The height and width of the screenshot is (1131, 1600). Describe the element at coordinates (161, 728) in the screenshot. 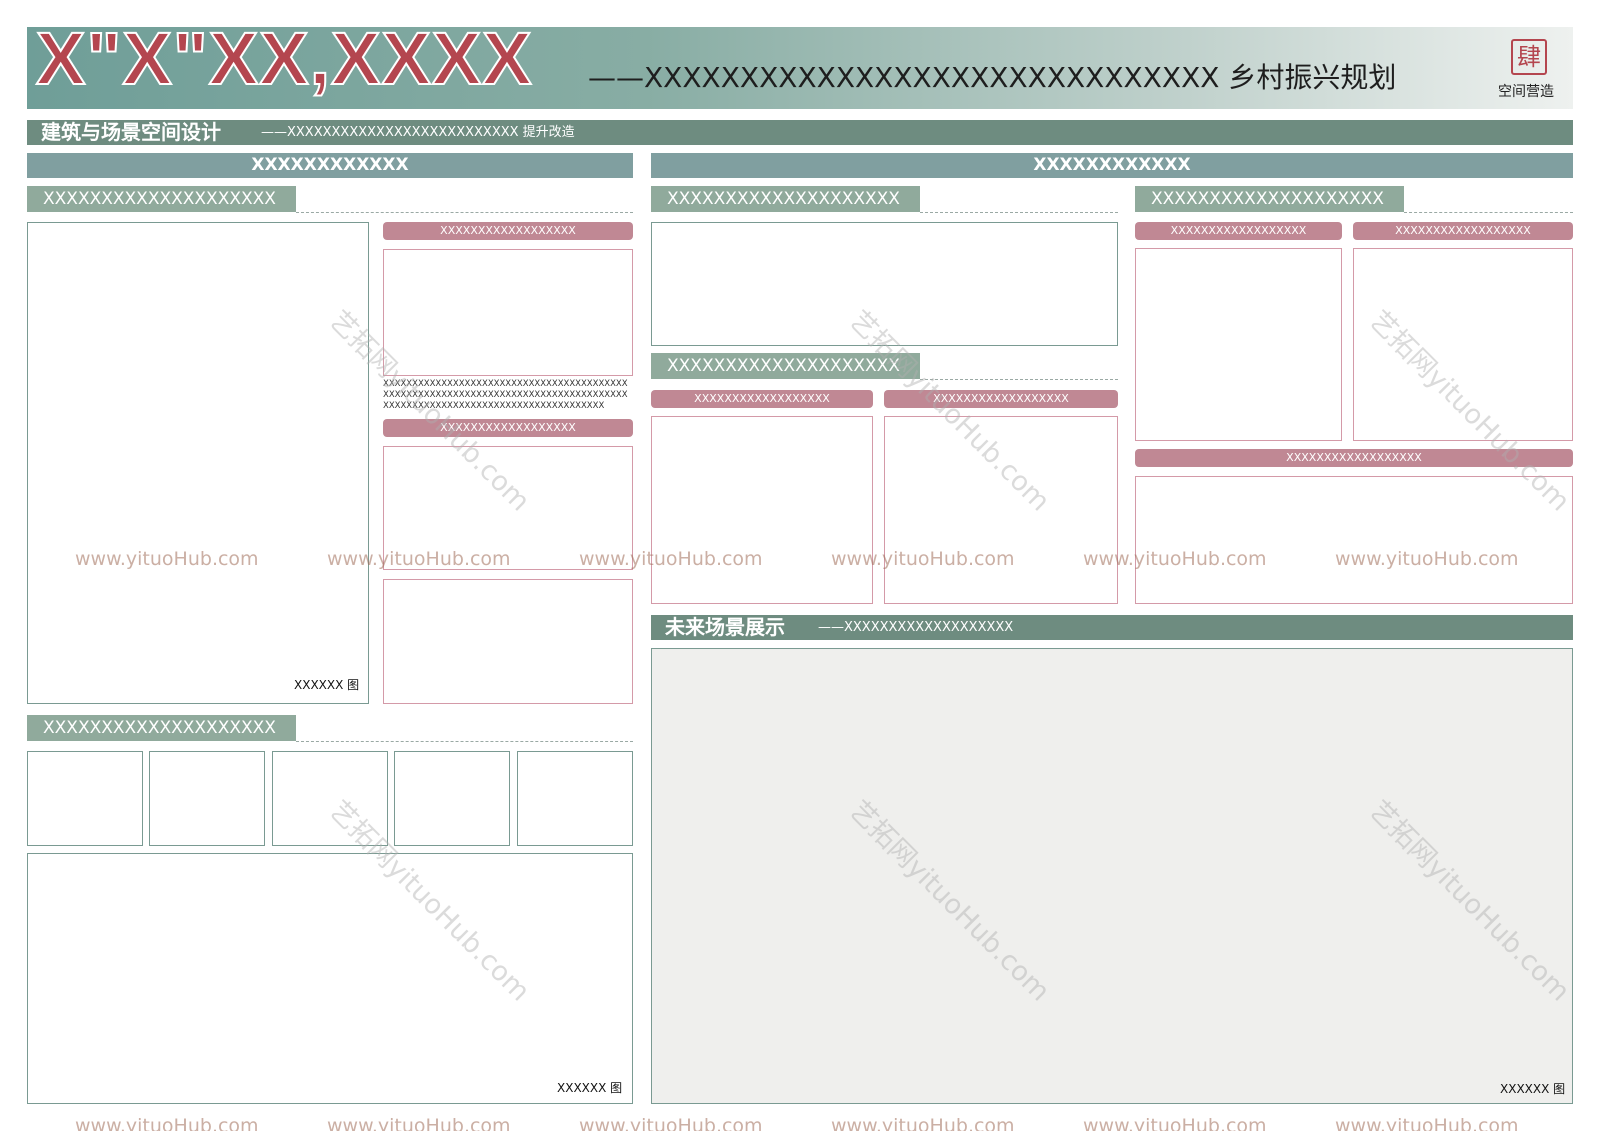

I see `left-tab-2: XXXXXXXXXXXXXXXXXXXX` at that location.